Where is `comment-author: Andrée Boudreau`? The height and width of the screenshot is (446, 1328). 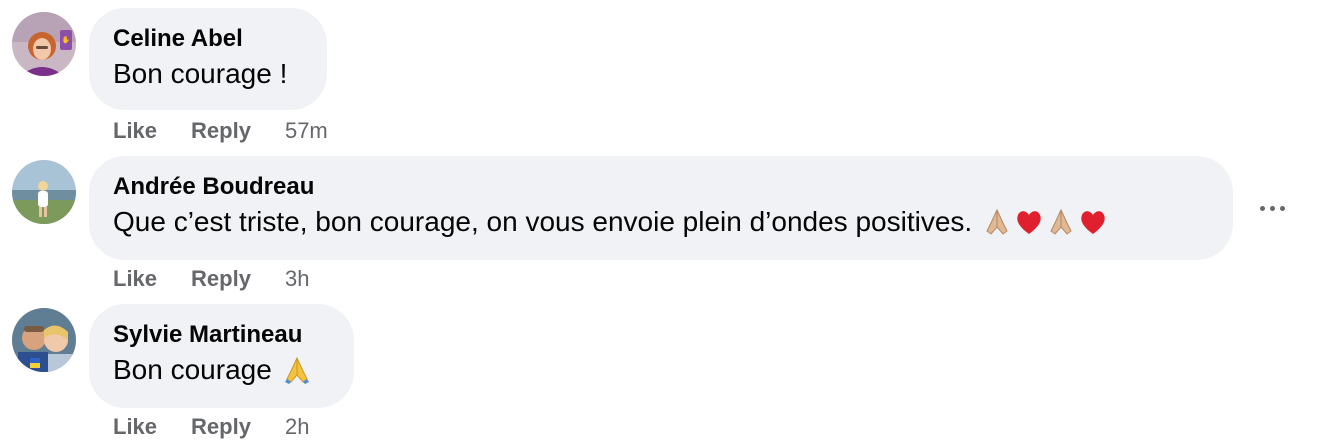
comment-author: Andrée Boudreau is located at coordinates (661, 187).